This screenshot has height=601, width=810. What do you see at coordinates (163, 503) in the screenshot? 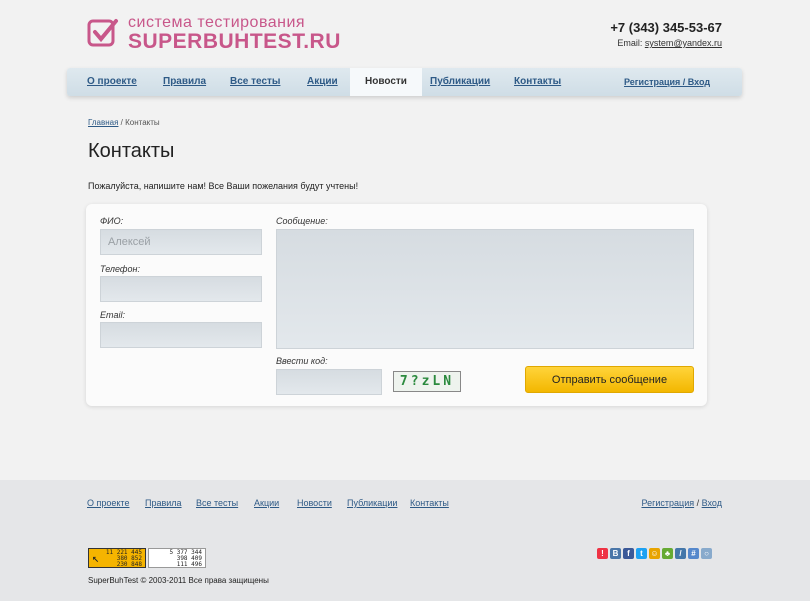
I see `footer-nav-rules: Правила` at bounding box center [163, 503].